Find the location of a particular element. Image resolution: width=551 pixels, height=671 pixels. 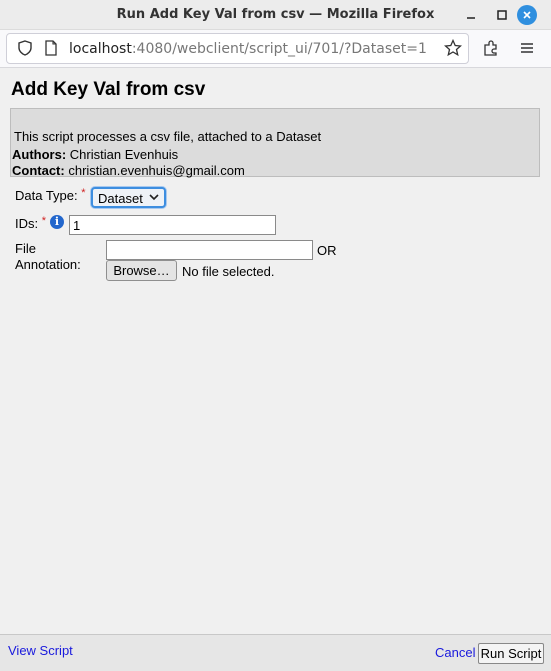

close-window-button is located at coordinates (527, 15).